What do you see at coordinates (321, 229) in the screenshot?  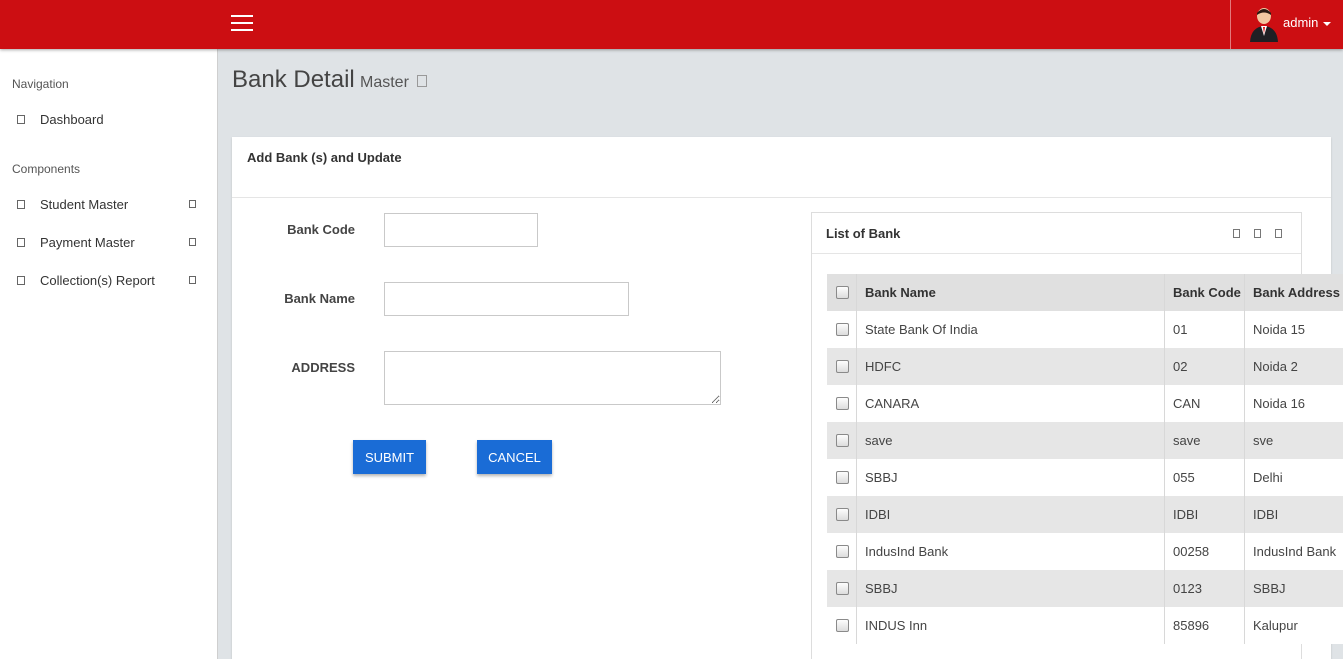 I see `bank-code-label: Bank Code` at bounding box center [321, 229].